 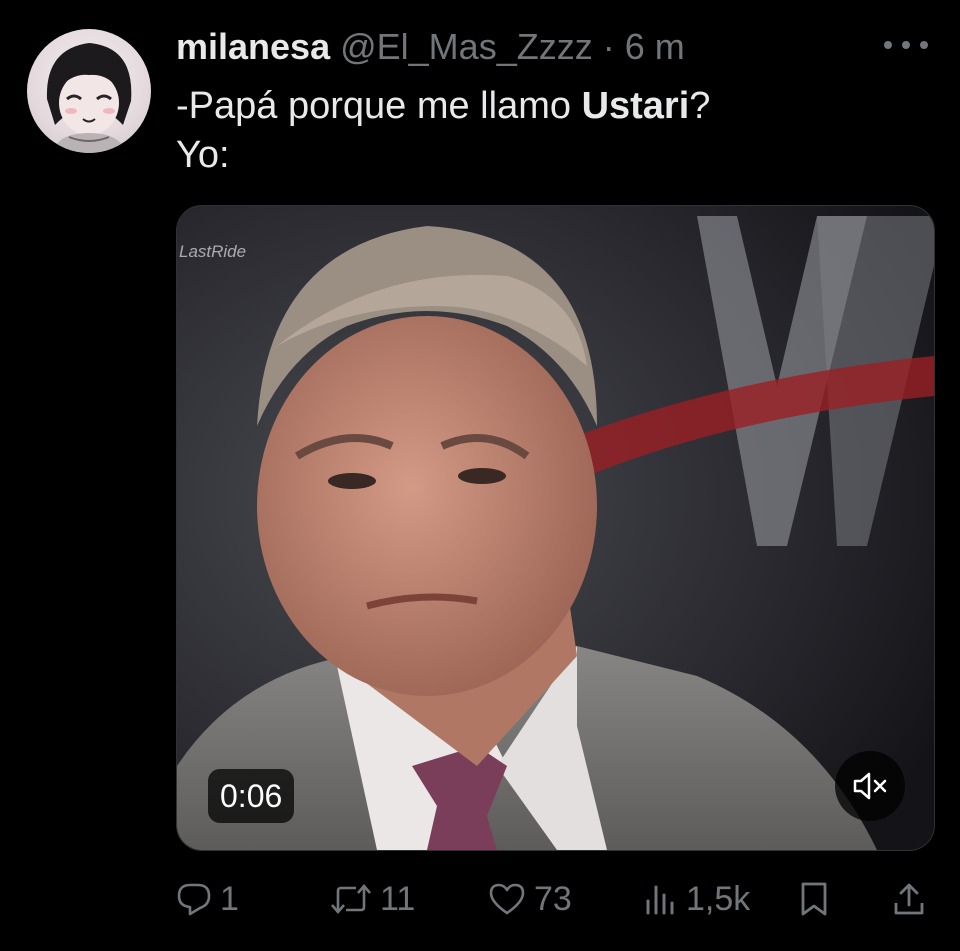 I want to click on reply-icon, so click(x=194, y=899).